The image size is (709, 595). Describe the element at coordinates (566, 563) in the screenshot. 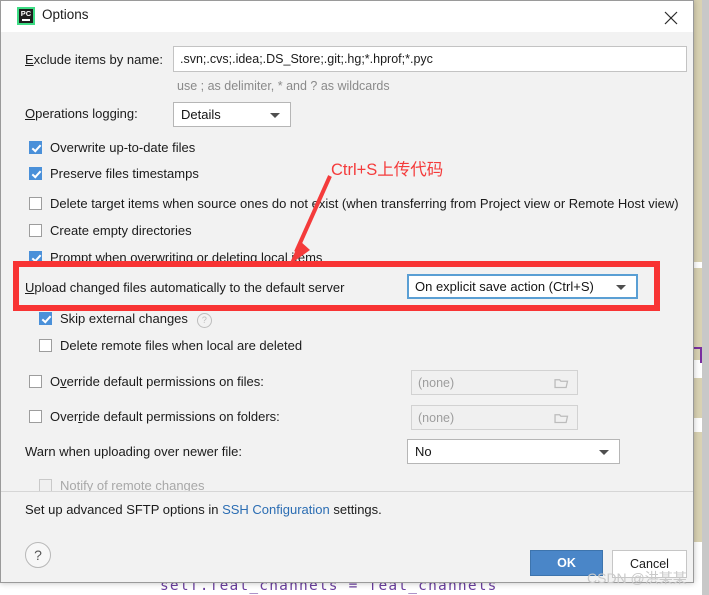

I see `ok-button: OK` at that location.